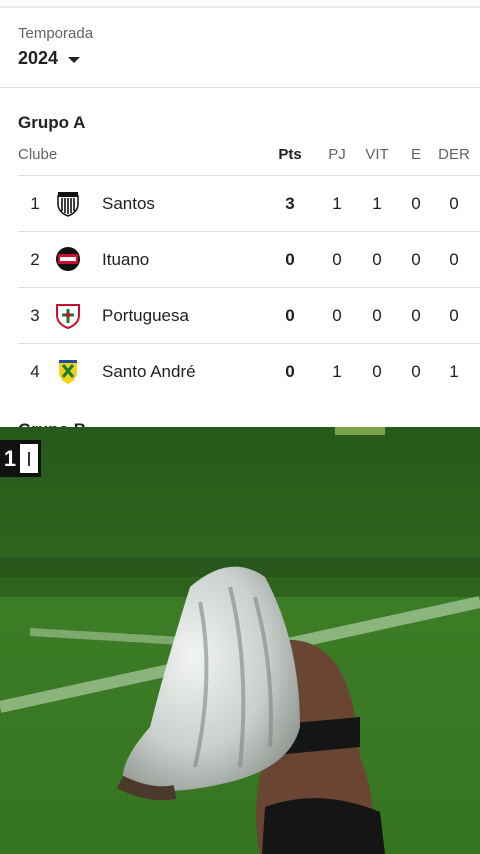 The width and height of the screenshot is (480, 854). I want to click on header-e: E, so click(416, 154).